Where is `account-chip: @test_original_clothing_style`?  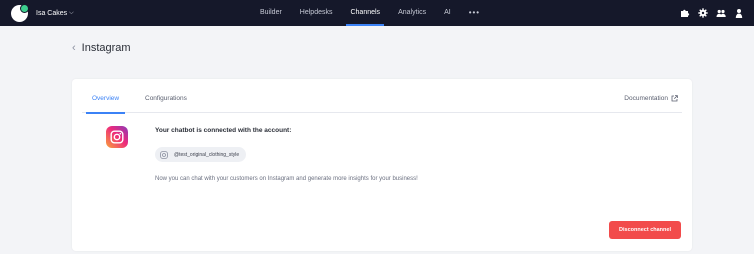
account-chip: @test_original_clothing_style is located at coordinates (201, 154).